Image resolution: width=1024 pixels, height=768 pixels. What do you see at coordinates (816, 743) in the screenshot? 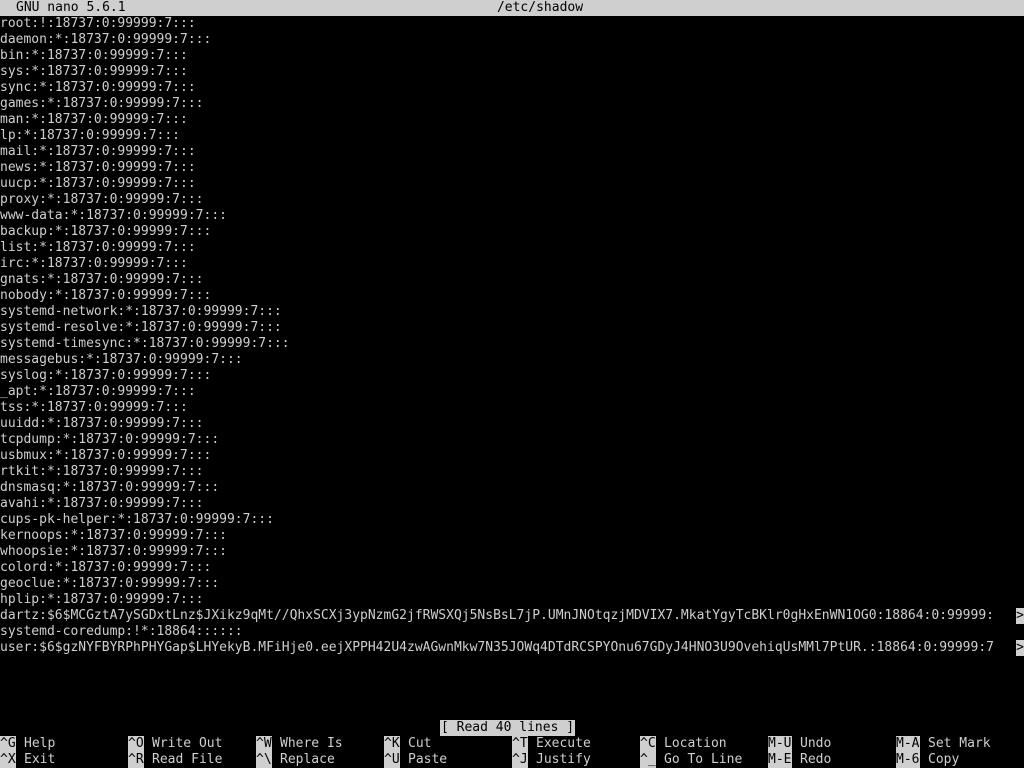
I see `shortcut-label: Undo` at bounding box center [816, 743].